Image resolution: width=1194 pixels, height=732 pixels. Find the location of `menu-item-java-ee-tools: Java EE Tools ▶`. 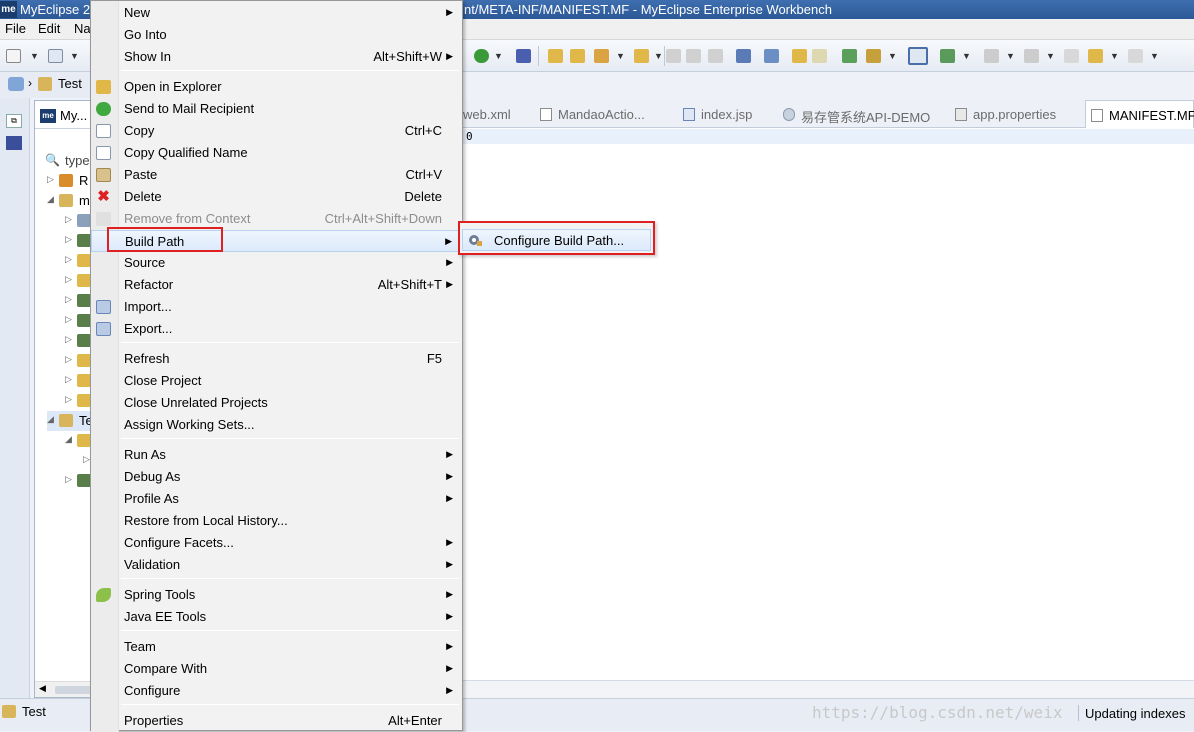

menu-item-java-ee-tools: Java EE Tools ▶ is located at coordinates (276, 617).